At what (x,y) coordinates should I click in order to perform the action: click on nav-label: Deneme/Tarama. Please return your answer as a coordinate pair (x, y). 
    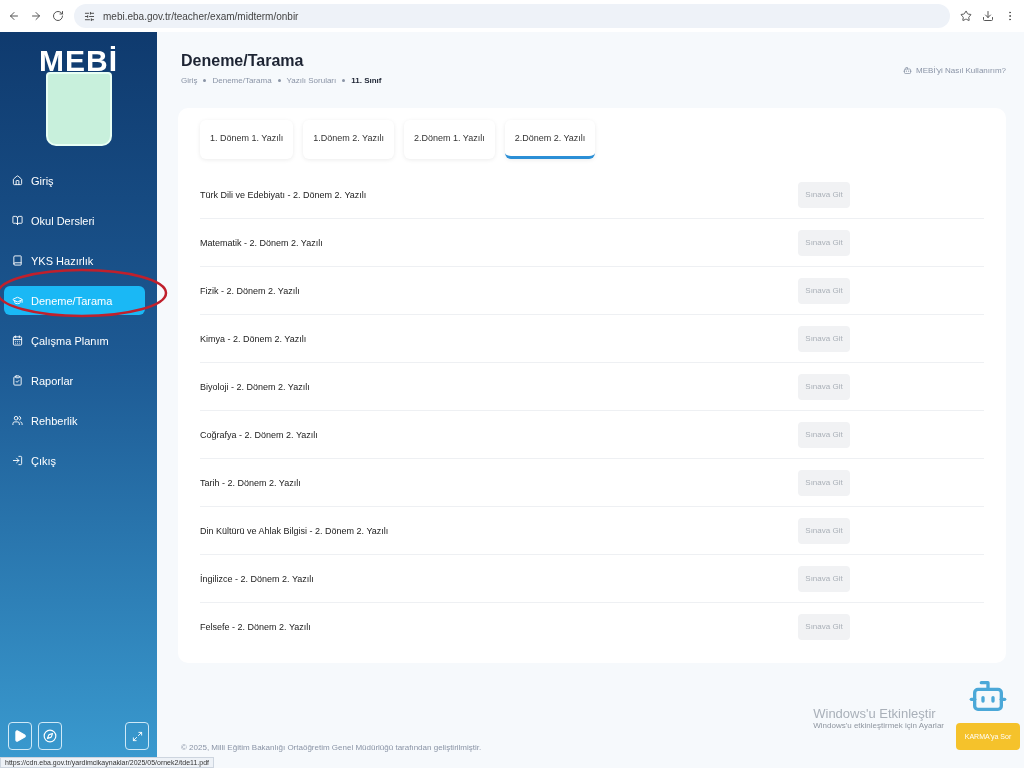
    Looking at the image, I should click on (72, 300).